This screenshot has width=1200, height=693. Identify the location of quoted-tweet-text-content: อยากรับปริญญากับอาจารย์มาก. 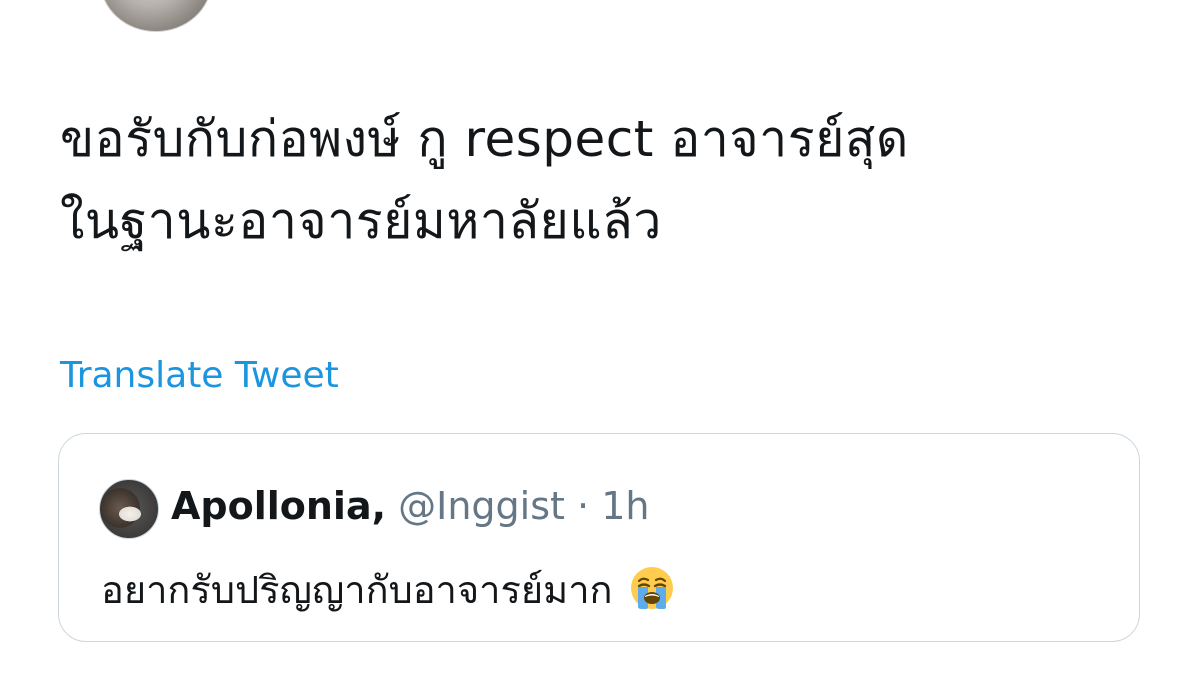
(357, 590).